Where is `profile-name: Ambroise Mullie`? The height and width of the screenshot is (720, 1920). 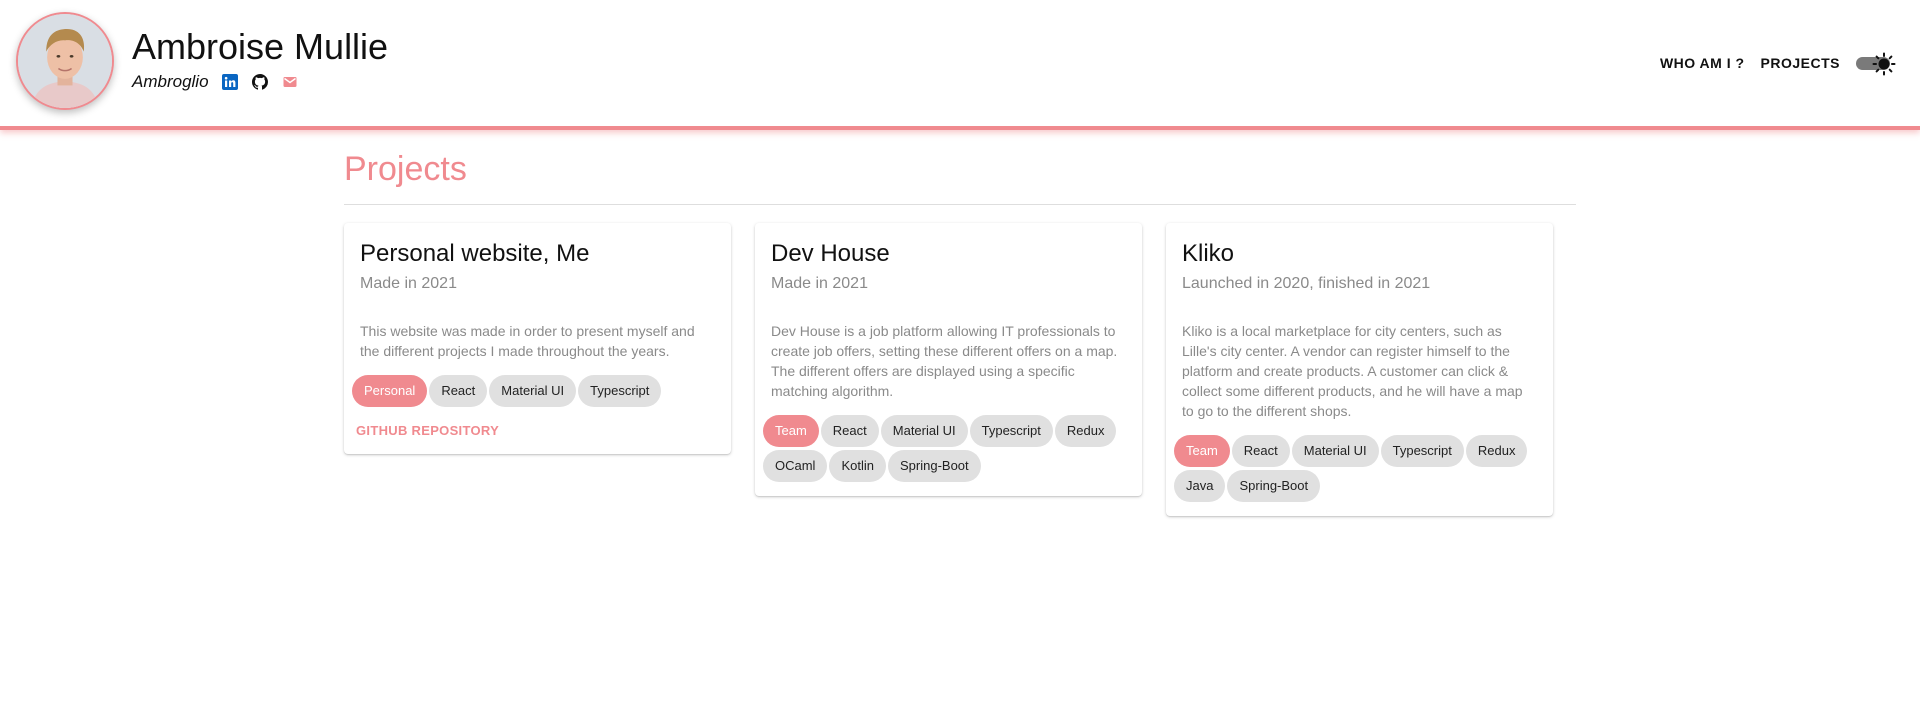 profile-name: Ambroise Mullie is located at coordinates (260, 46).